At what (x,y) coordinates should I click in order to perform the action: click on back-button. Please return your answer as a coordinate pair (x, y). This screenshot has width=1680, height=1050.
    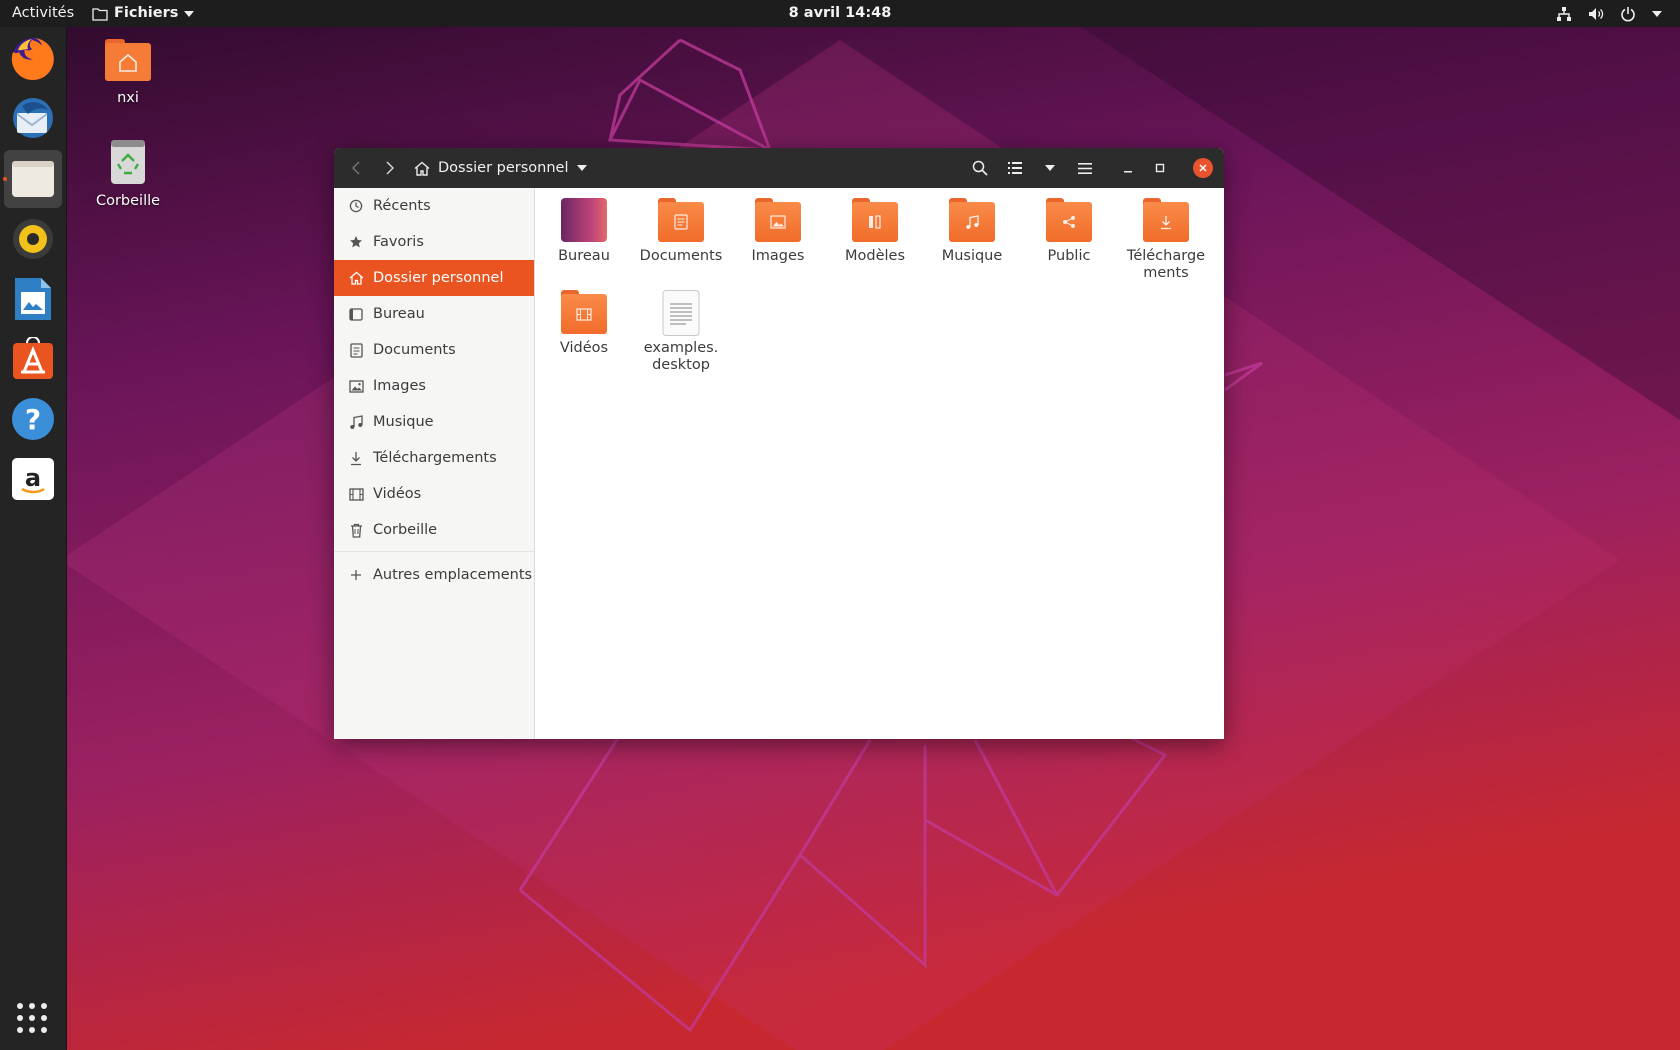
    Looking at the image, I should click on (356, 168).